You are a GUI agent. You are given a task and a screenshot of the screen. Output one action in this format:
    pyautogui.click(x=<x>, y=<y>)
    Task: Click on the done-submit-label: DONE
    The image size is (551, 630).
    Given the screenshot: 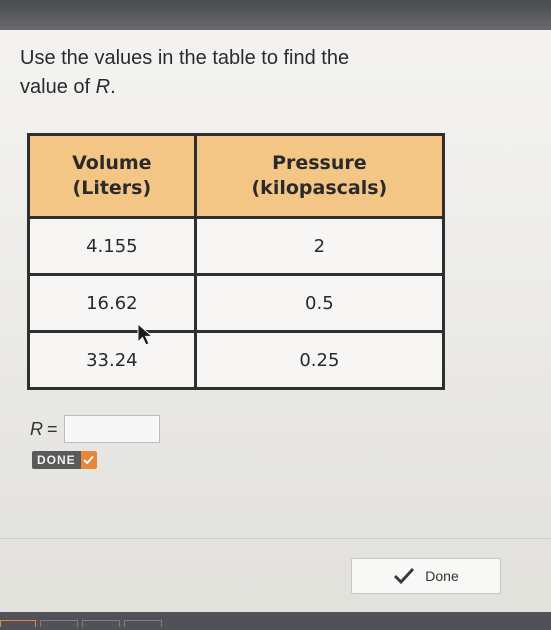 What is the action you would take?
    pyautogui.click(x=56, y=460)
    